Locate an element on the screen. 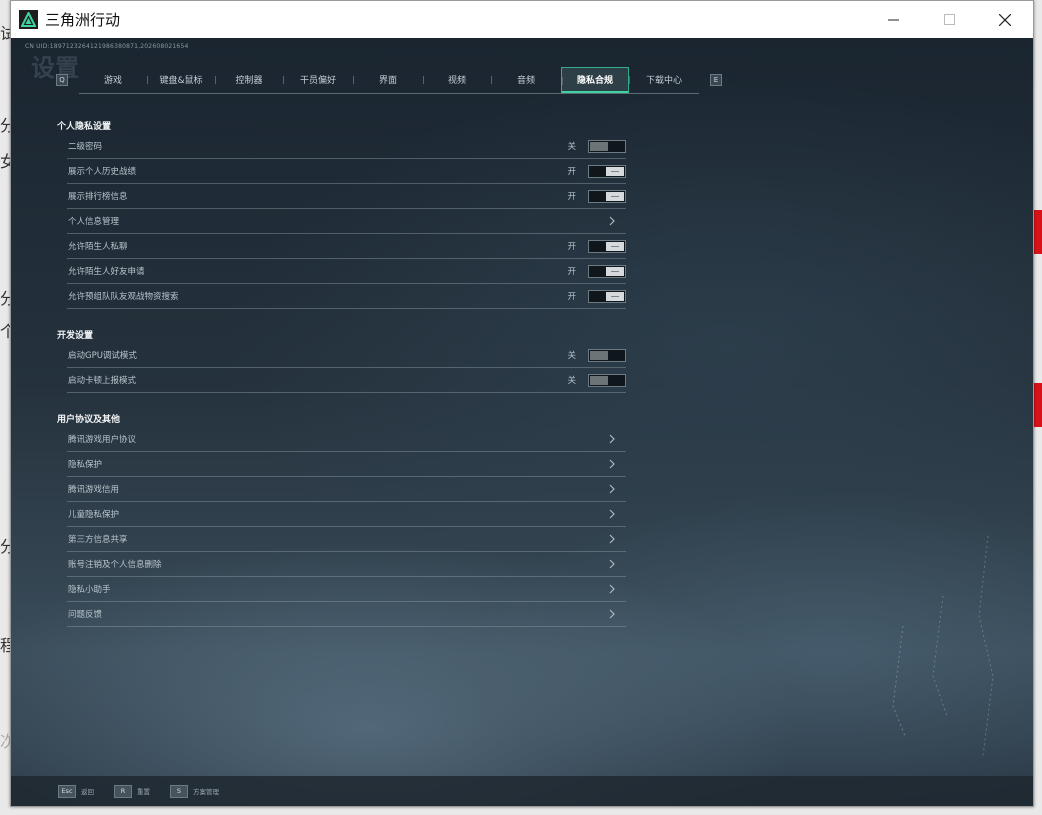 Image resolution: width=1042 pixels, height=815 pixels. setting-label: 展示个人历史战绩 is located at coordinates (102, 172).